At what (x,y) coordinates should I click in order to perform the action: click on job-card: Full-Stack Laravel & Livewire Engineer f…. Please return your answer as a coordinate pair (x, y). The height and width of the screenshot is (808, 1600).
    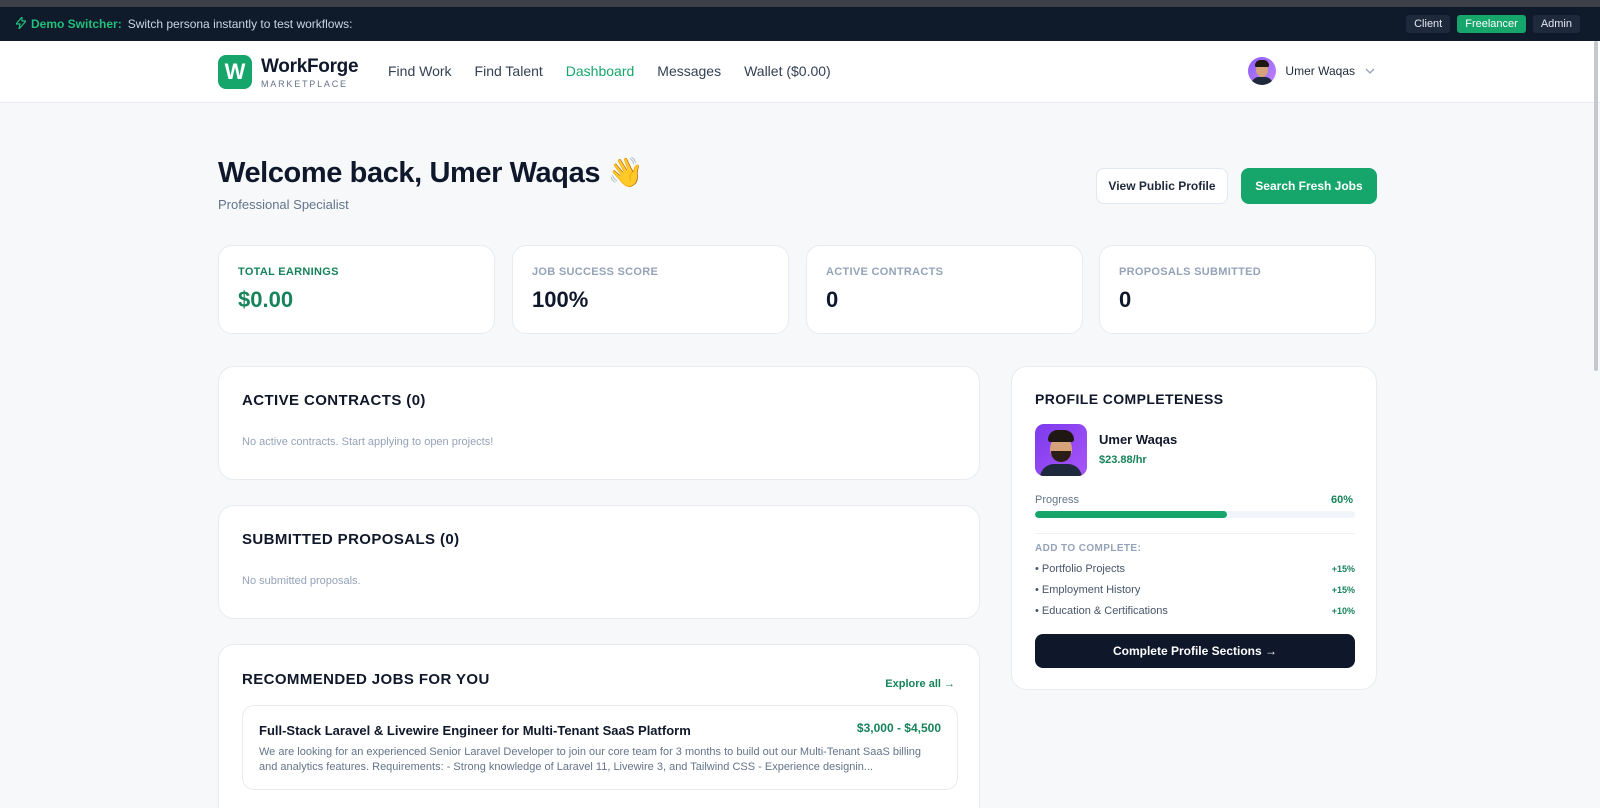
    Looking at the image, I should click on (600, 747).